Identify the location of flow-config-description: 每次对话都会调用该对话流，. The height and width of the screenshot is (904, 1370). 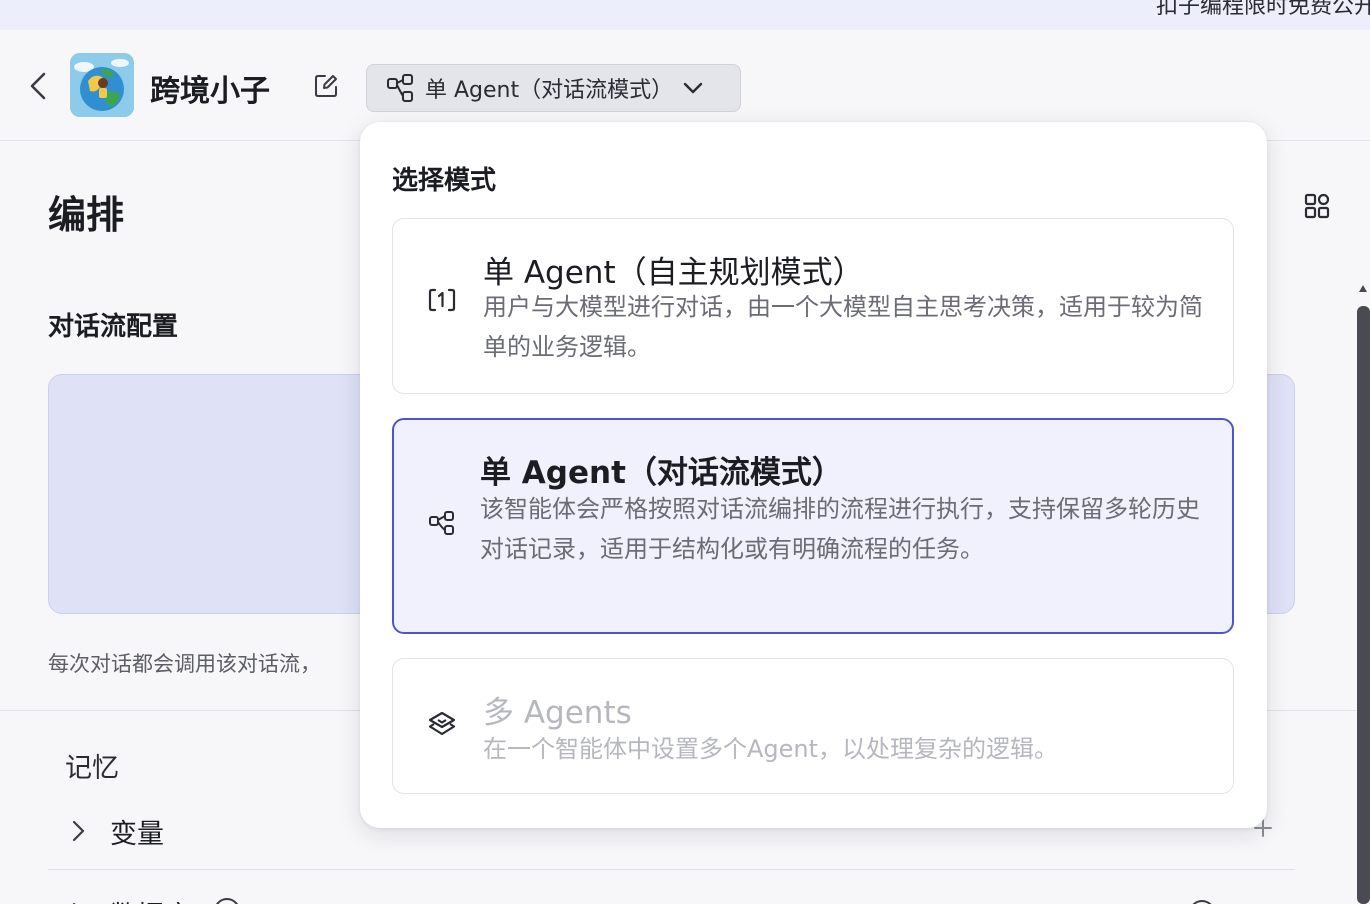
(184, 664).